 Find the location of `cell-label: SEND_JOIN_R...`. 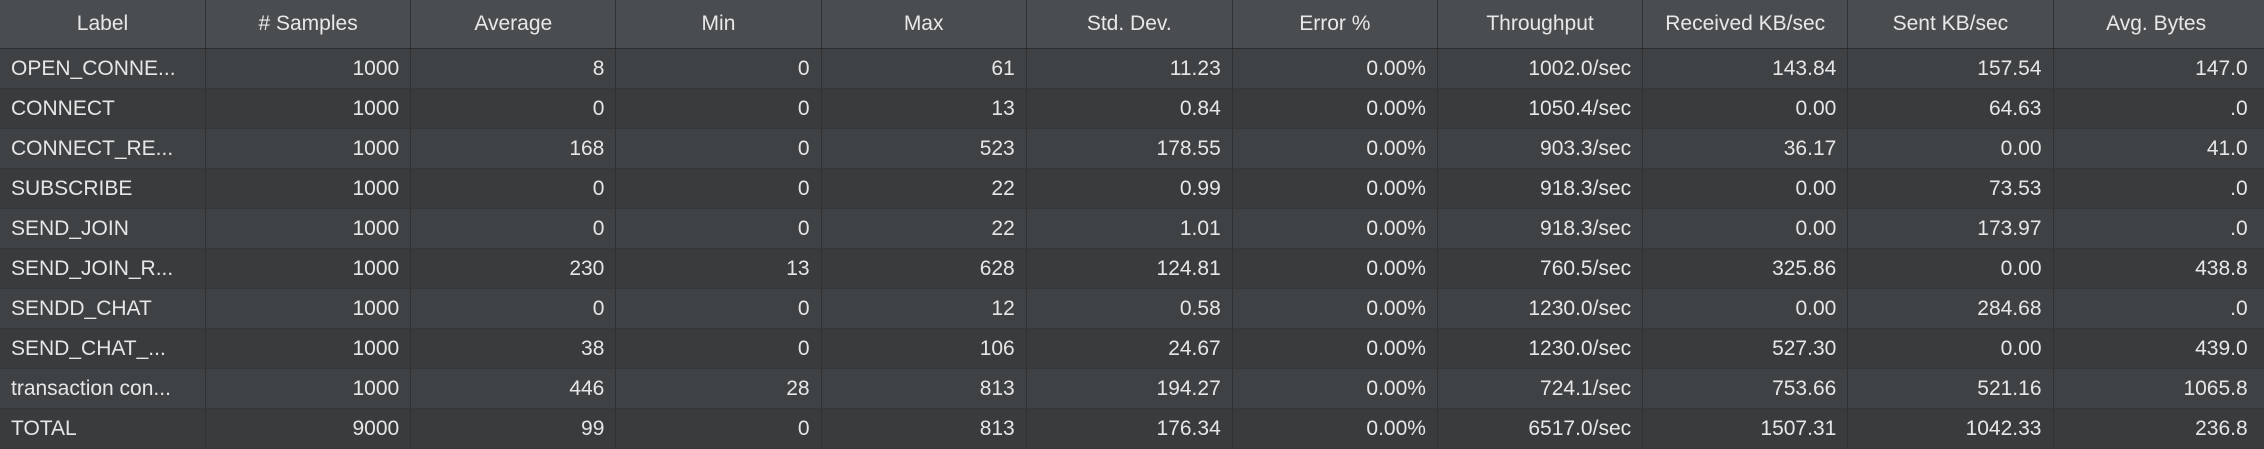

cell-label: SEND_JOIN_R... is located at coordinates (103, 268).